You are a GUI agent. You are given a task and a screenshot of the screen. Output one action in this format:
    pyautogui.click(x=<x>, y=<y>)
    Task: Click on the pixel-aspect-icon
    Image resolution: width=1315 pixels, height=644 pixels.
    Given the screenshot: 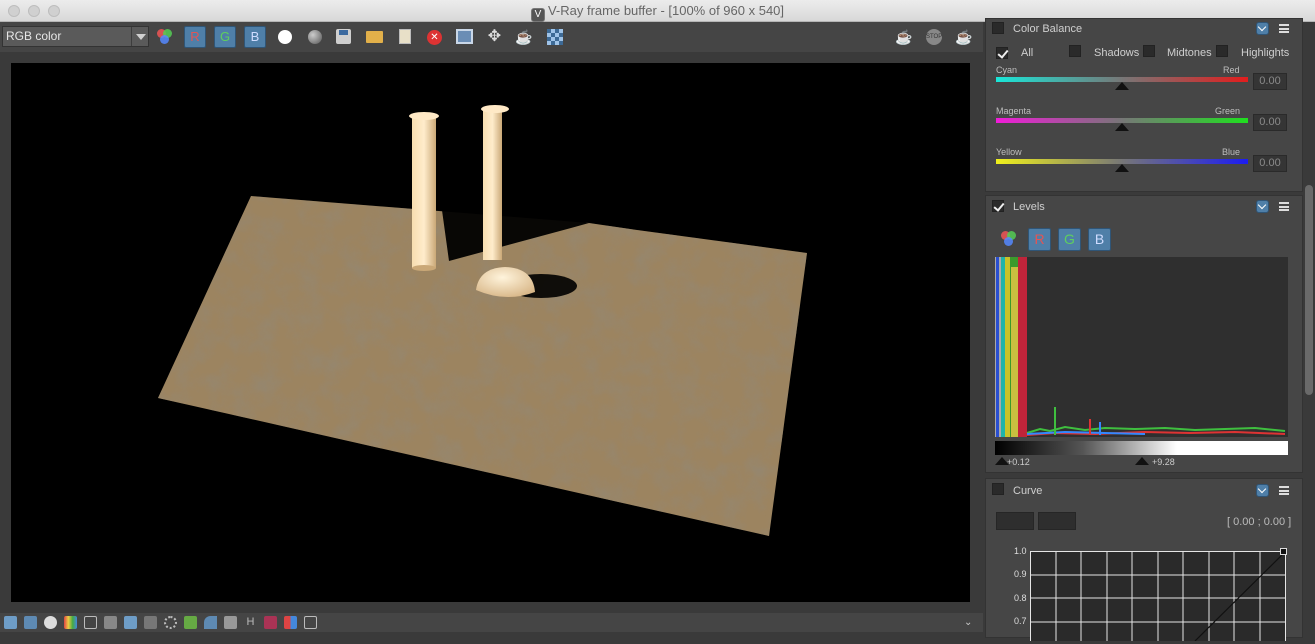 What is the action you would take?
    pyautogui.click(x=310, y=622)
    